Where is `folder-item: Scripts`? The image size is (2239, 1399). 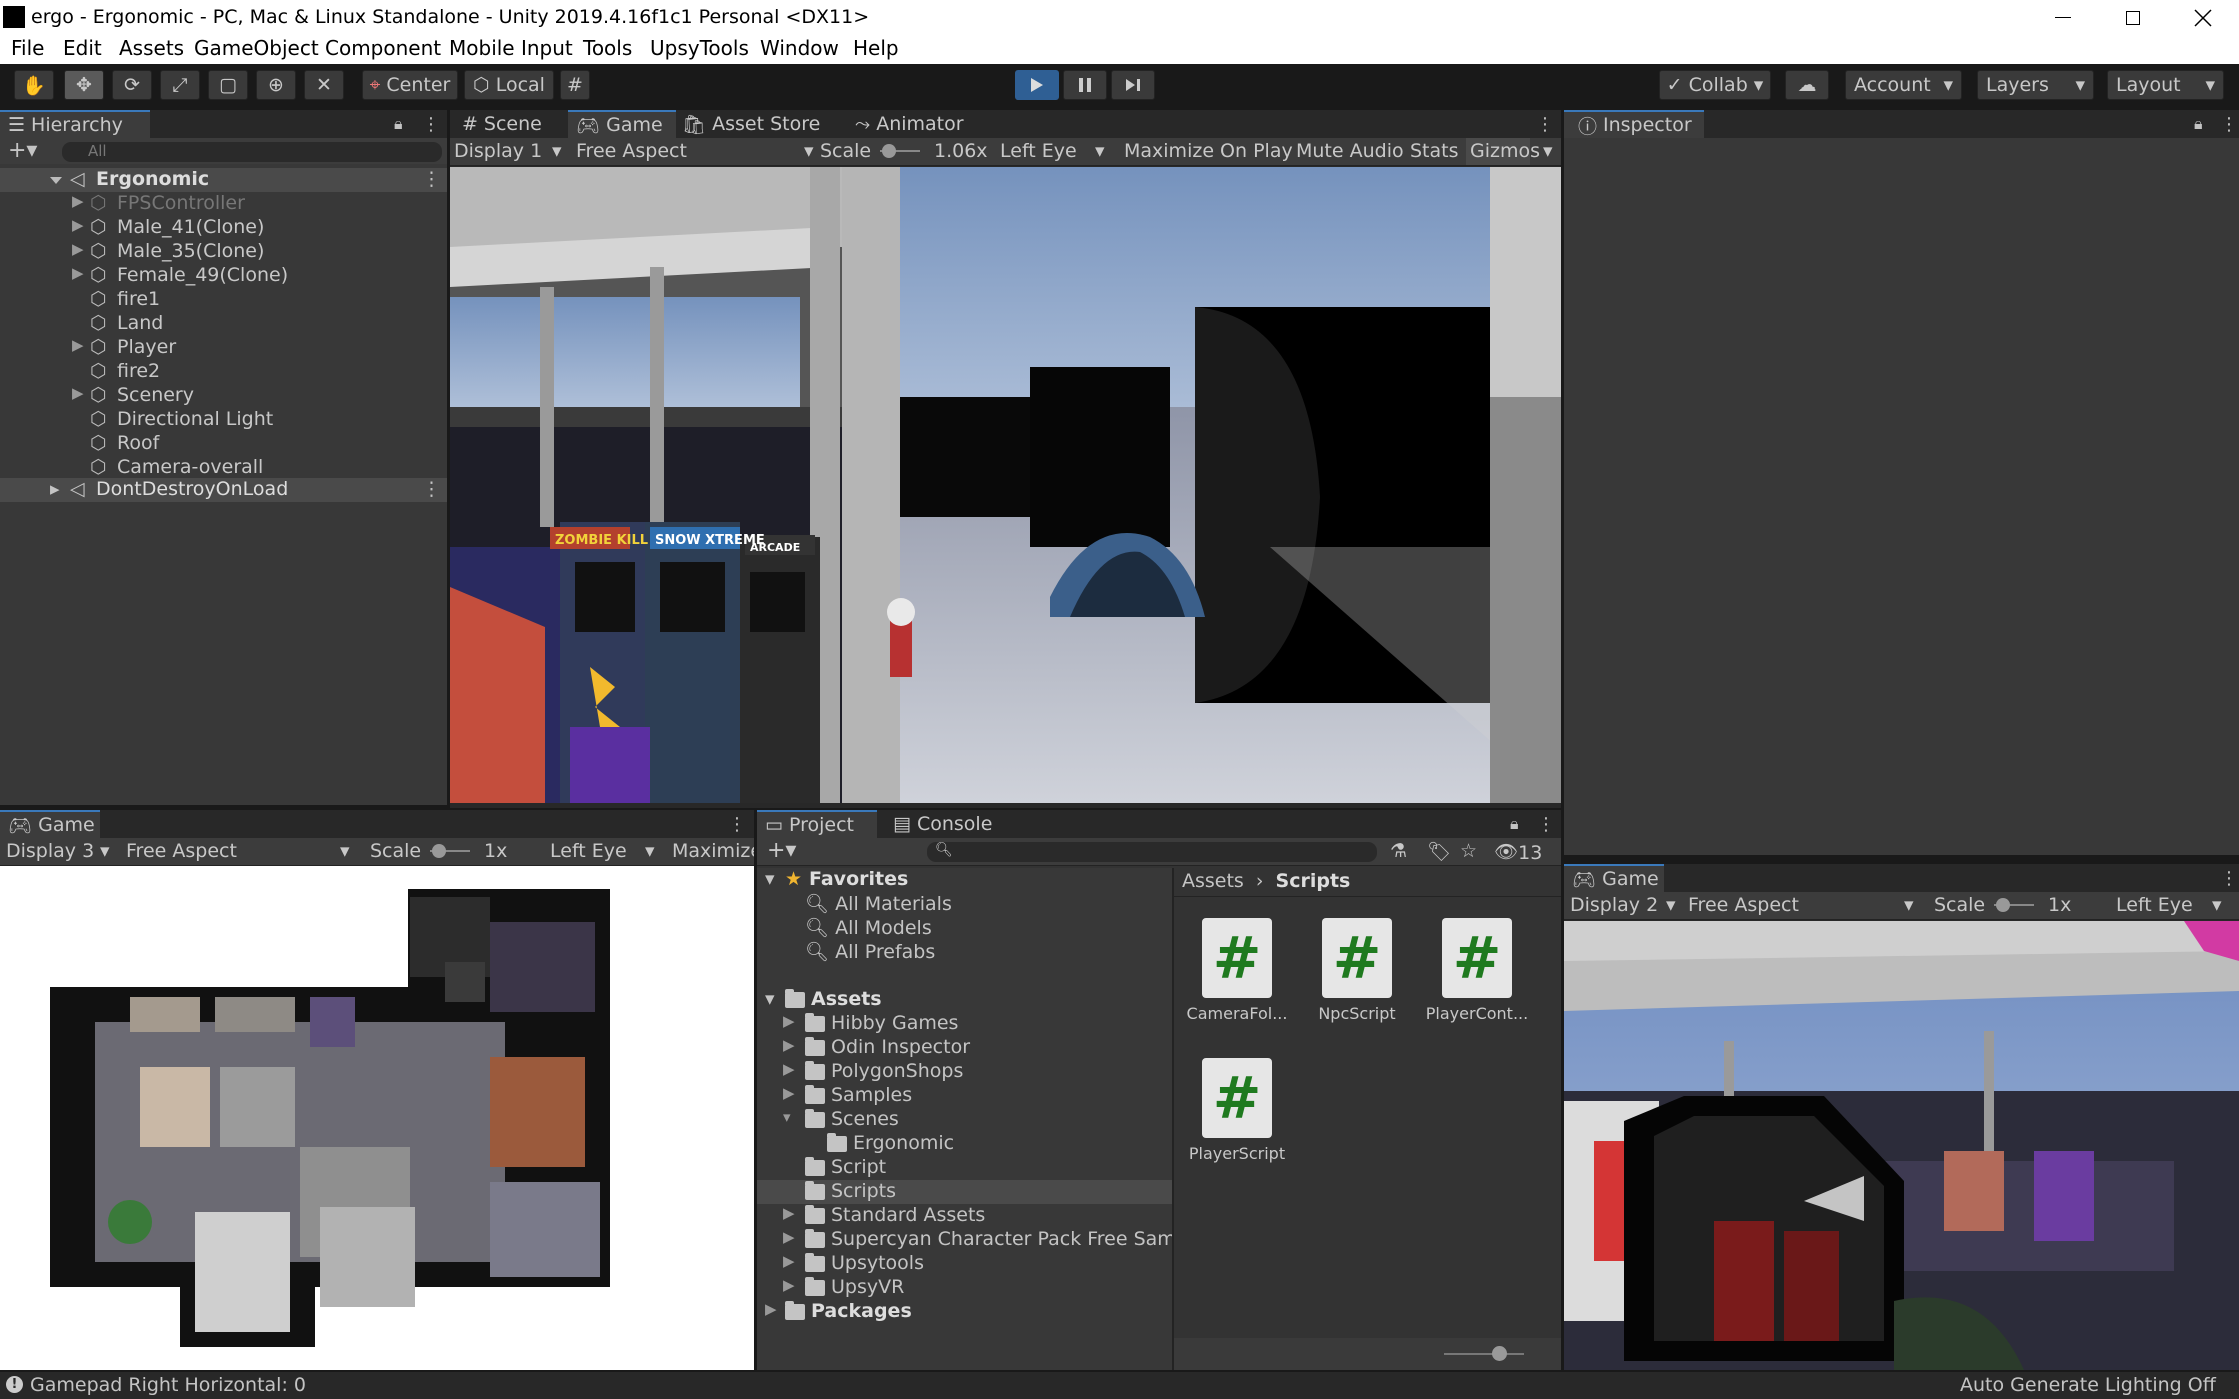
folder-item: Scripts is located at coordinates (850, 1191).